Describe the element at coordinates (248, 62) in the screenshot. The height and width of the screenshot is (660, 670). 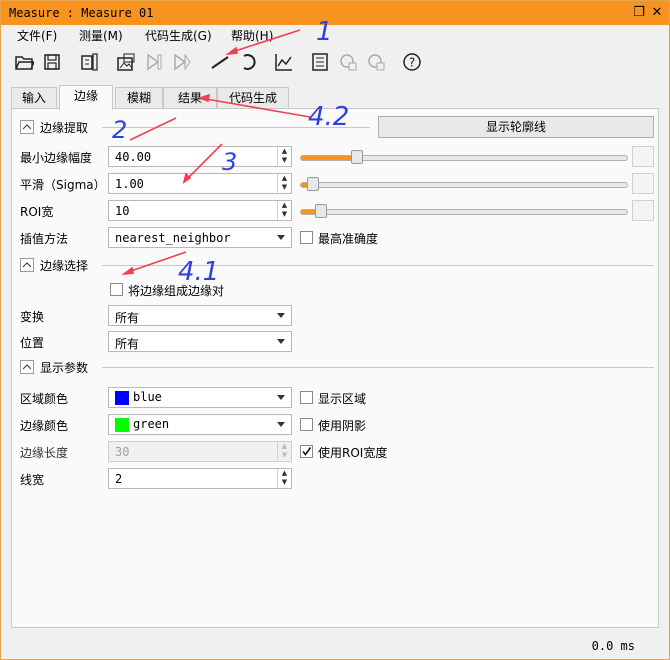
I see `arc-tool-icon` at that location.